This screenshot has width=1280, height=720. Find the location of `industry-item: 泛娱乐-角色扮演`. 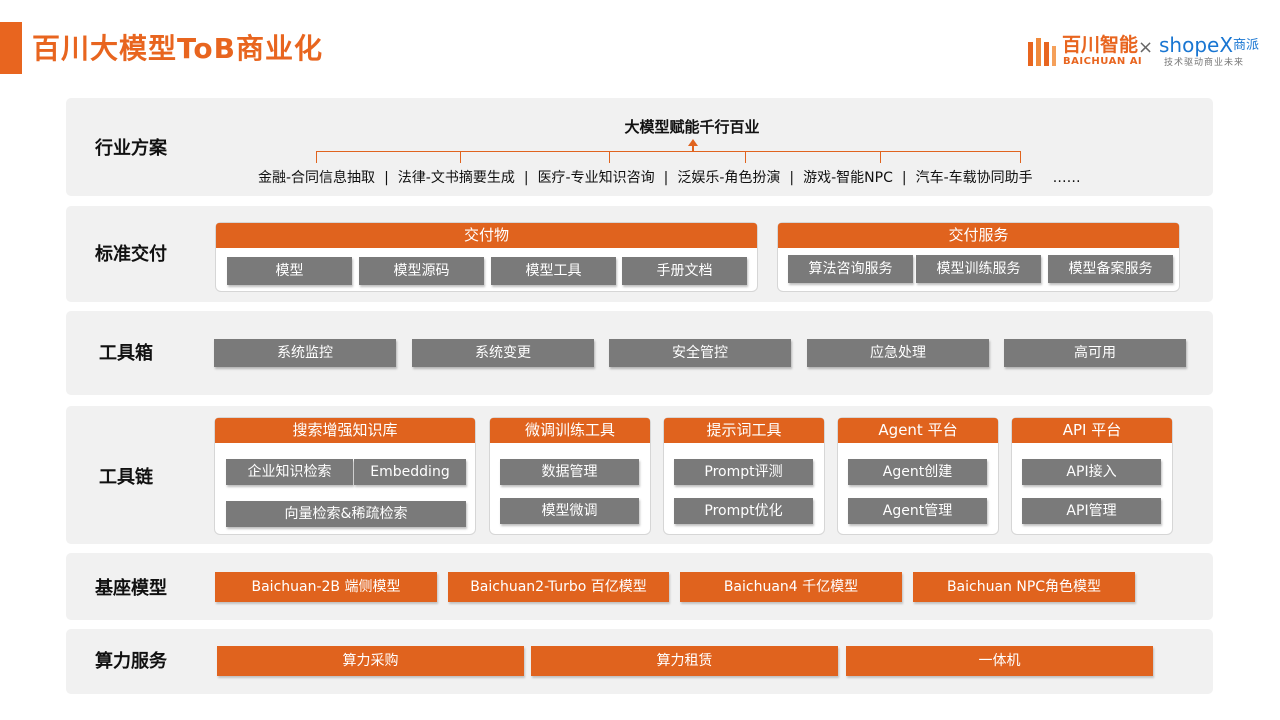

industry-item: 泛娱乐-角色扮演 is located at coordinates (729, 178).